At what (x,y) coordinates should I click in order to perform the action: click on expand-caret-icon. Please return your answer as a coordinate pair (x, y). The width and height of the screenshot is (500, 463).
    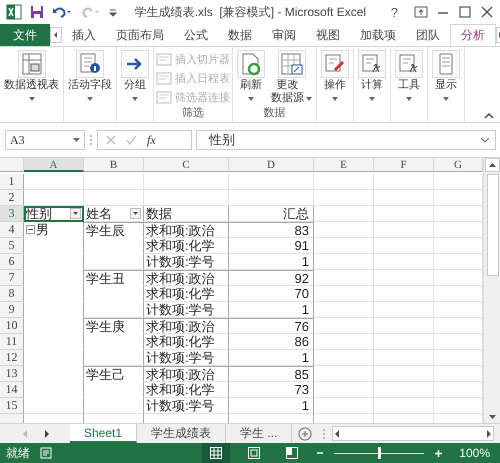
    Looking at the image, I should click on (485, 140).